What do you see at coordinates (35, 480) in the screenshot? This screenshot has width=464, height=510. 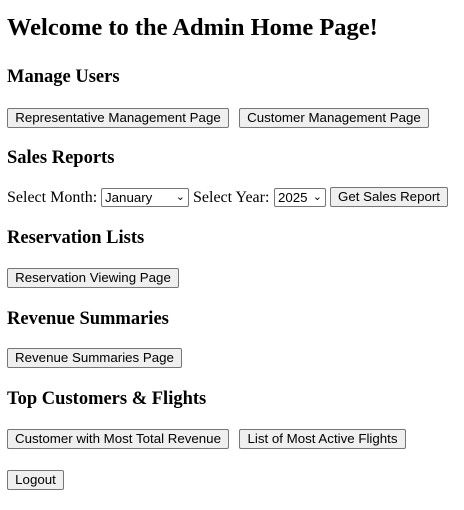 I see `logout-button: Logout` at bounding box center [35, 480].